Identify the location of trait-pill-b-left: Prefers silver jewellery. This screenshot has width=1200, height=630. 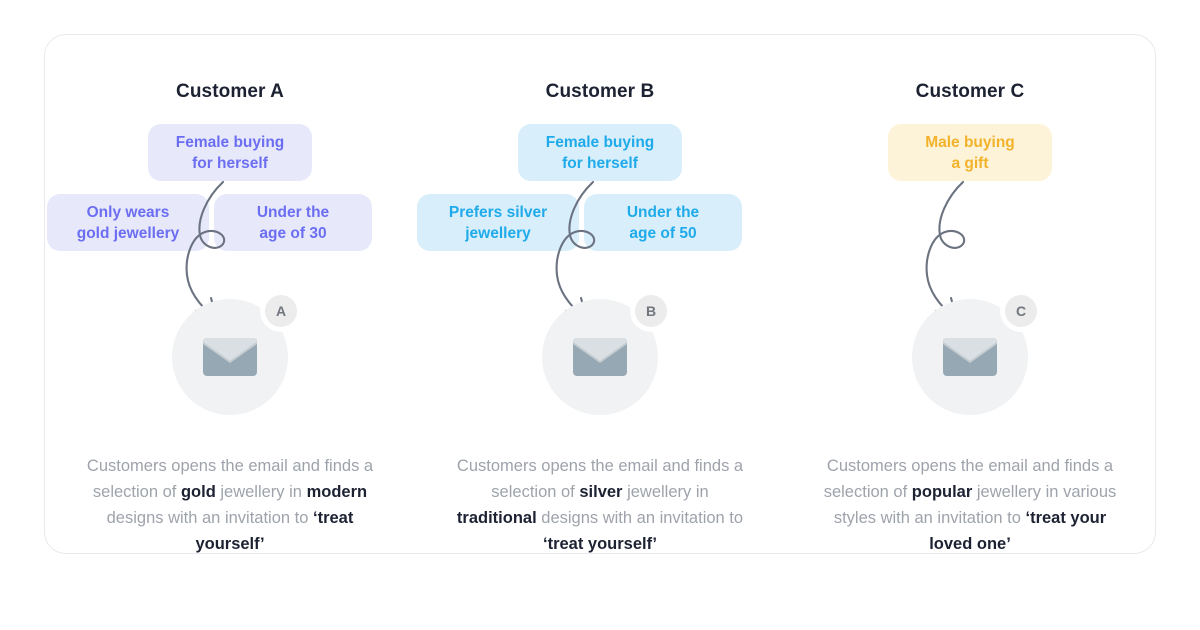
(498, 222).